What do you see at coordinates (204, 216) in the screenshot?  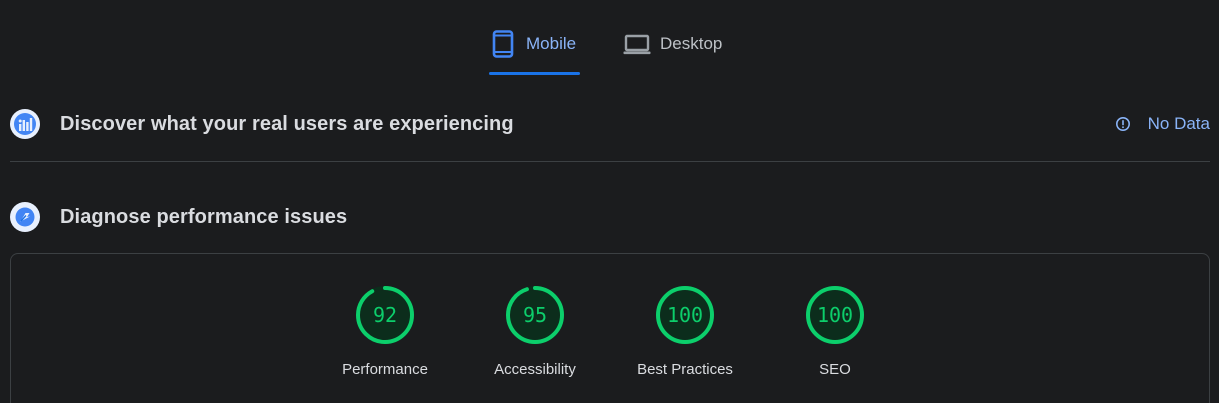 I see `diagnose-title: Diagnose performance issues` at bounding box center [204, 216].